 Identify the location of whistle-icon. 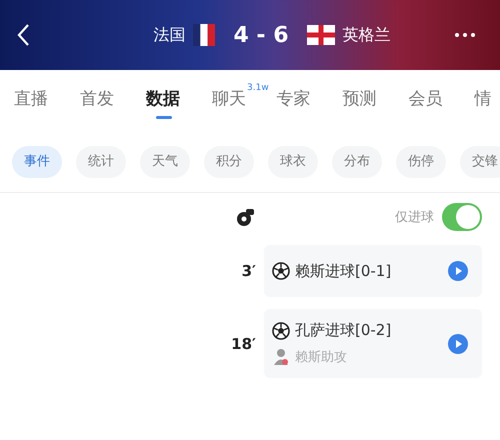
(246, 217).